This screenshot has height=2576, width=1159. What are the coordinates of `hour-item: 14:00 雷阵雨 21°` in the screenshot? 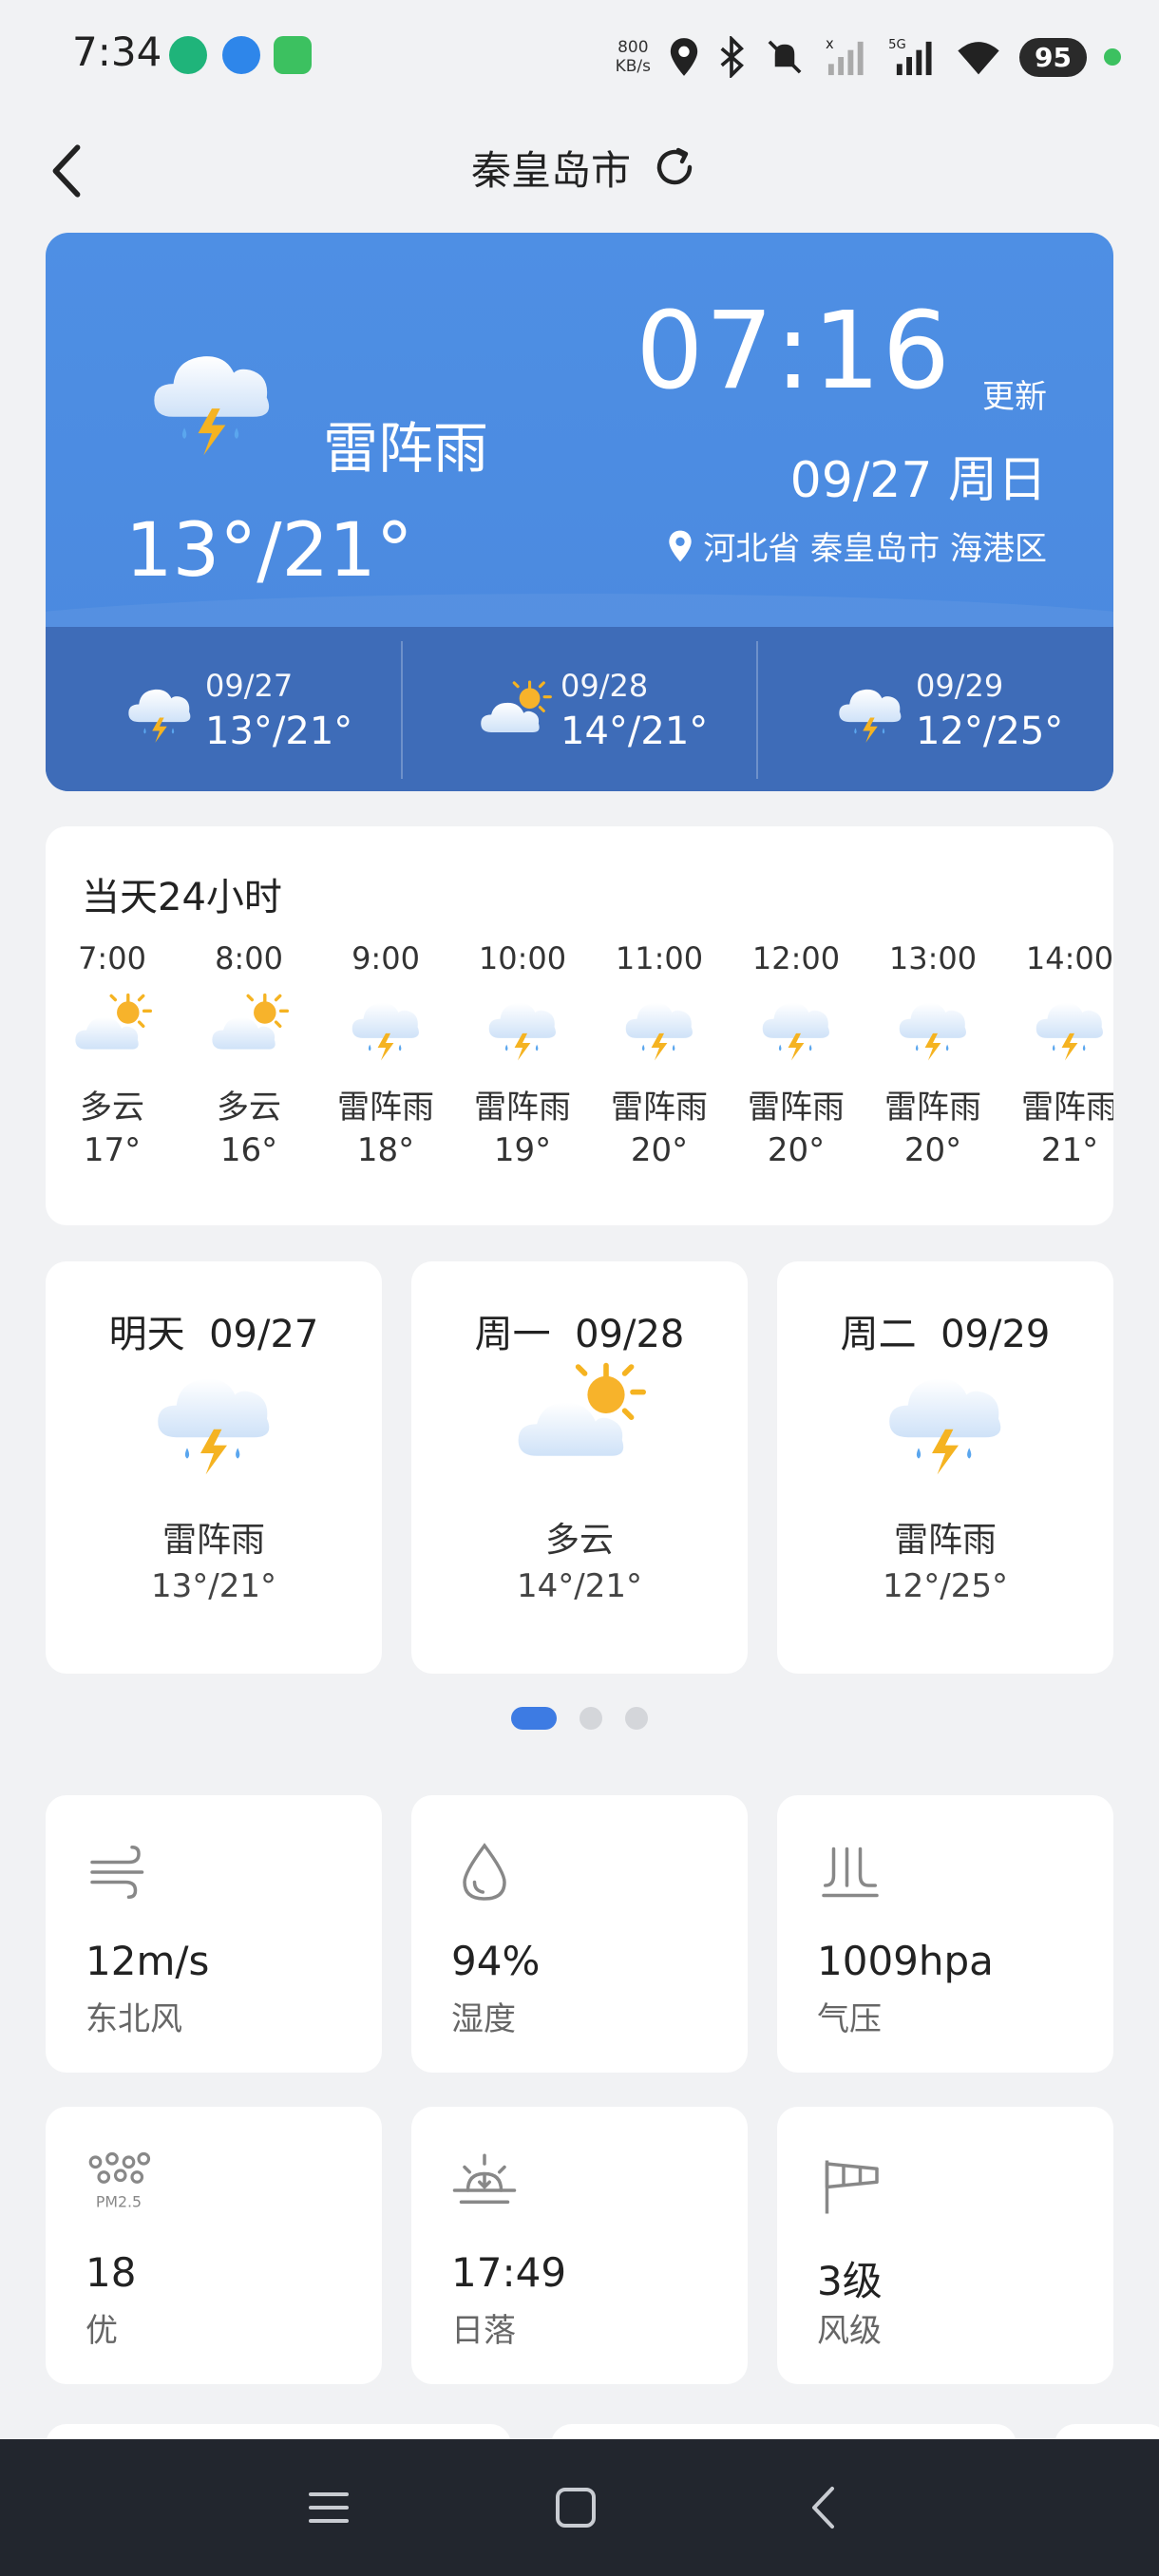 It's located at (1067, 1054).